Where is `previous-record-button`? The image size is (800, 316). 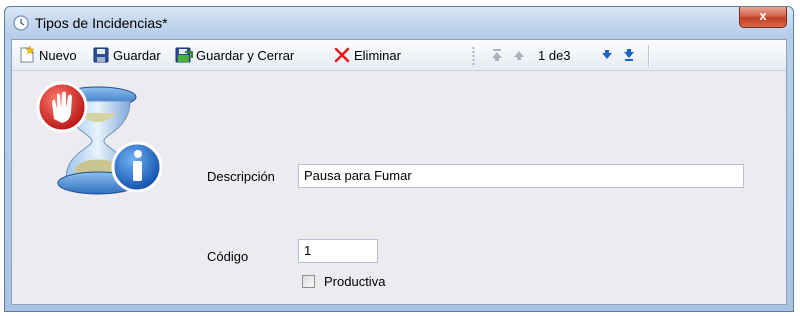
previous-record-button is located at coordinates (520, 55).